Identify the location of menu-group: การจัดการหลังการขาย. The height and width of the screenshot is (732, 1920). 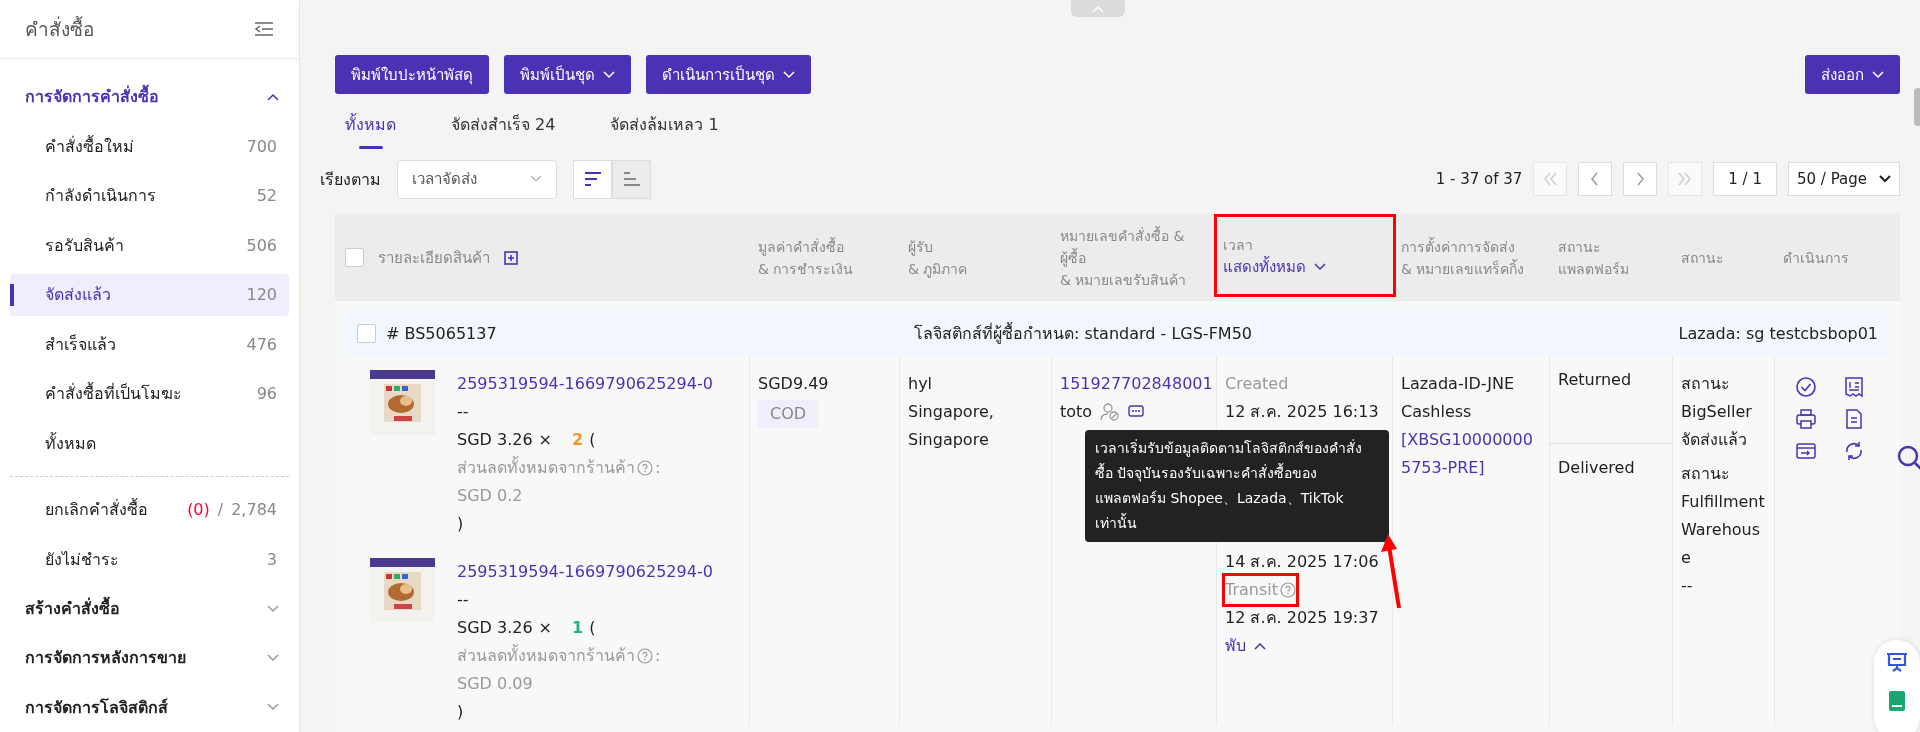
(149, 658).